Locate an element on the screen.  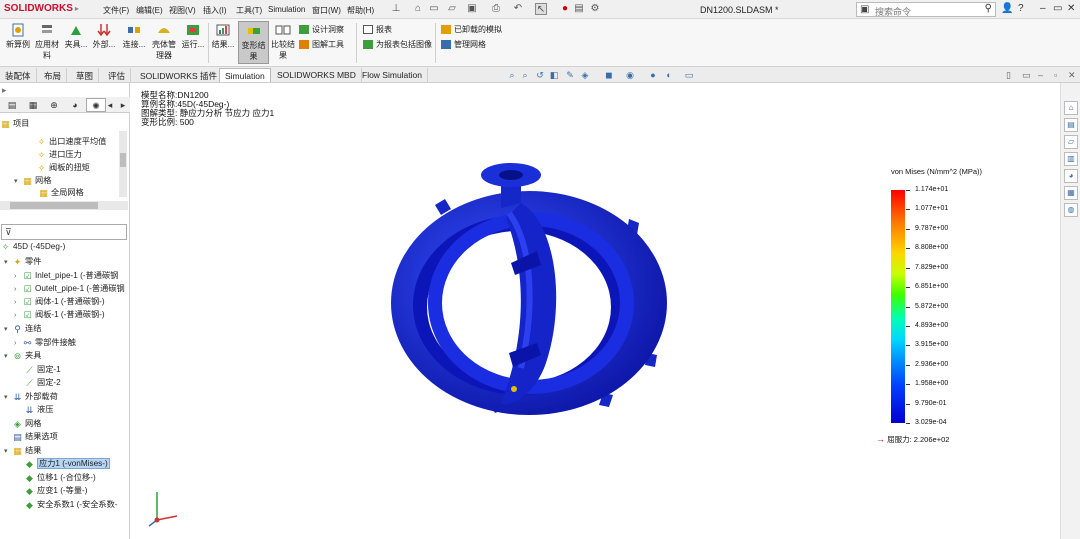
section-view-icon: ◧ is located at coordinates (554, 75).